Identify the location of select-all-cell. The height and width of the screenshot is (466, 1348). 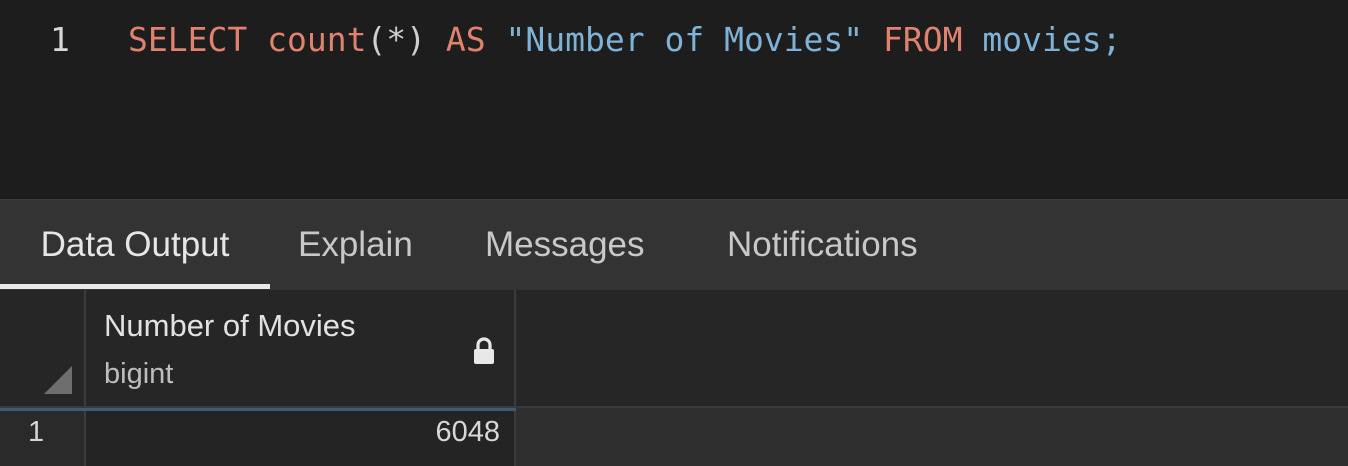
(43, 348).